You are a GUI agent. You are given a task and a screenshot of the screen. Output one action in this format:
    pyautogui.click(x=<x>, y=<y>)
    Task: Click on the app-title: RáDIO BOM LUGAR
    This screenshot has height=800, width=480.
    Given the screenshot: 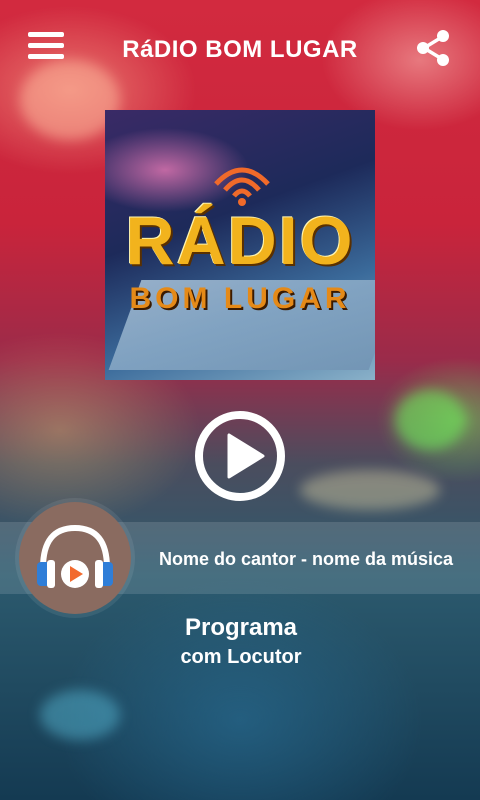 What is the action you would take?
    pyautogui.click(x=240, y=49)
    